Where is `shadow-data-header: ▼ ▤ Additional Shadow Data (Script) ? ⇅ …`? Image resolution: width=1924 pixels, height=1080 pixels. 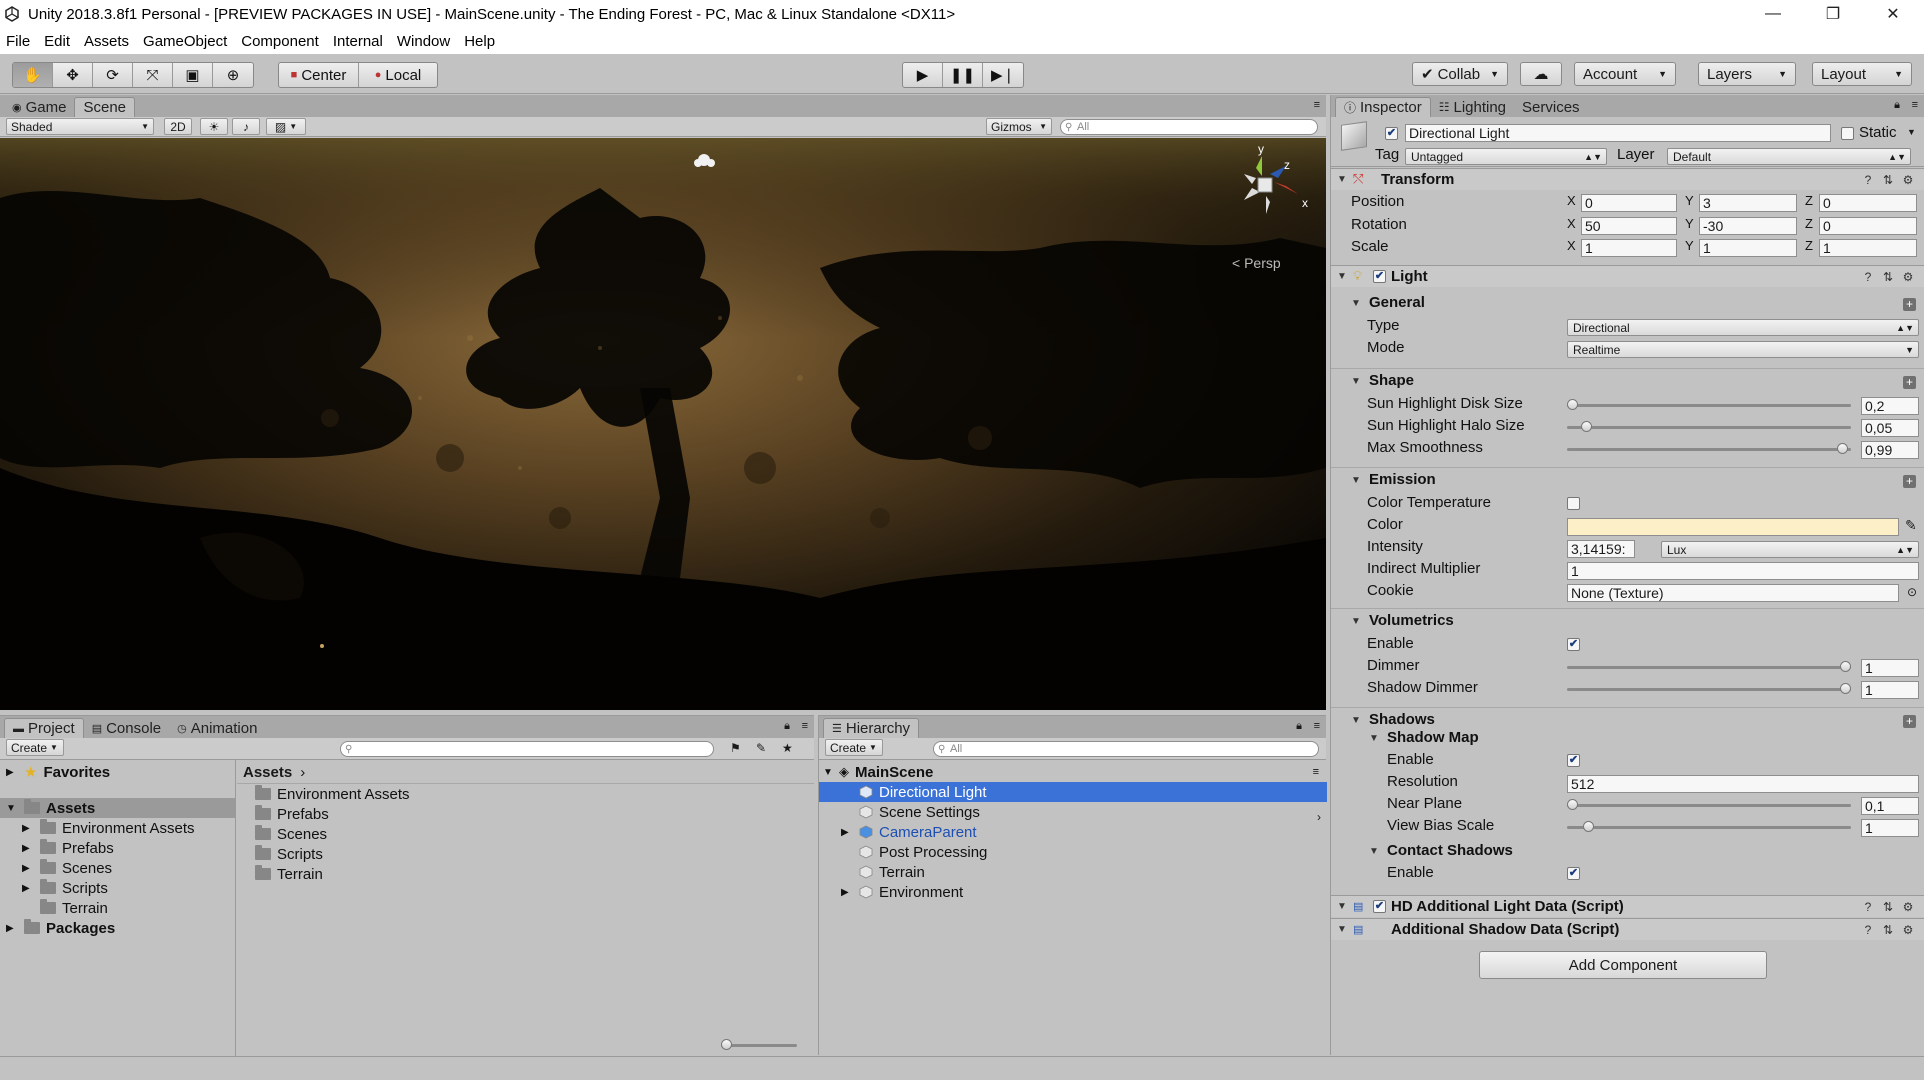 shadow-data-header: ▼ ▤ Additional Shadow Data (Script) ? ⇅ … is located at coordinates (1627, 929).